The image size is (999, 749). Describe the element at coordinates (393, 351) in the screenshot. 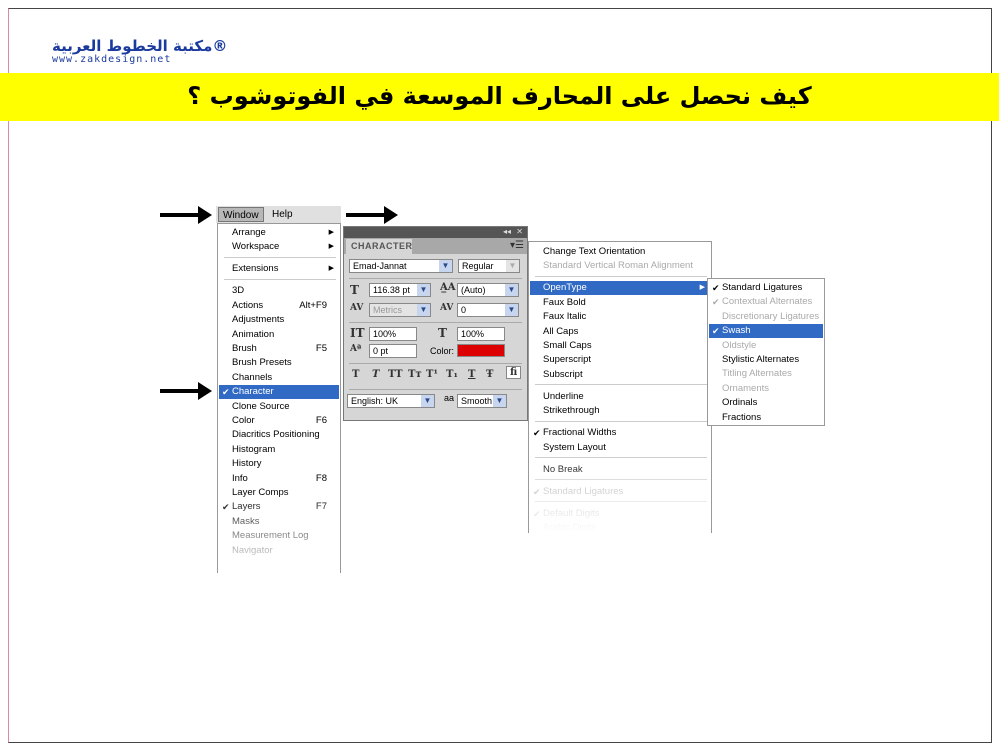

I see `baseline-shift-field: 0 pt` at that location.